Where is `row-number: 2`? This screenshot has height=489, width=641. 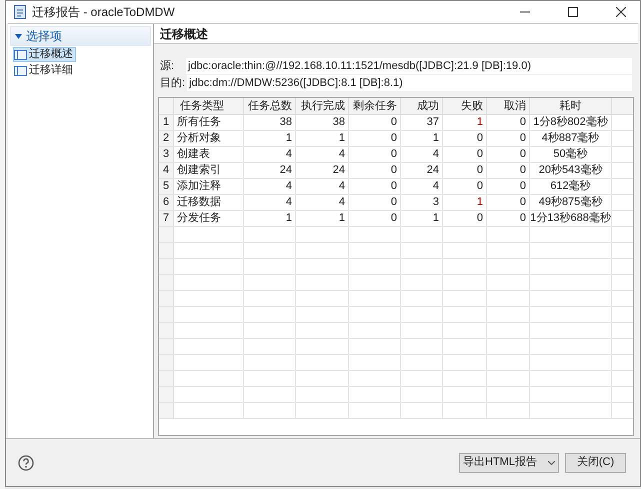 row-number: 2 is located at coordinates (166, 138).